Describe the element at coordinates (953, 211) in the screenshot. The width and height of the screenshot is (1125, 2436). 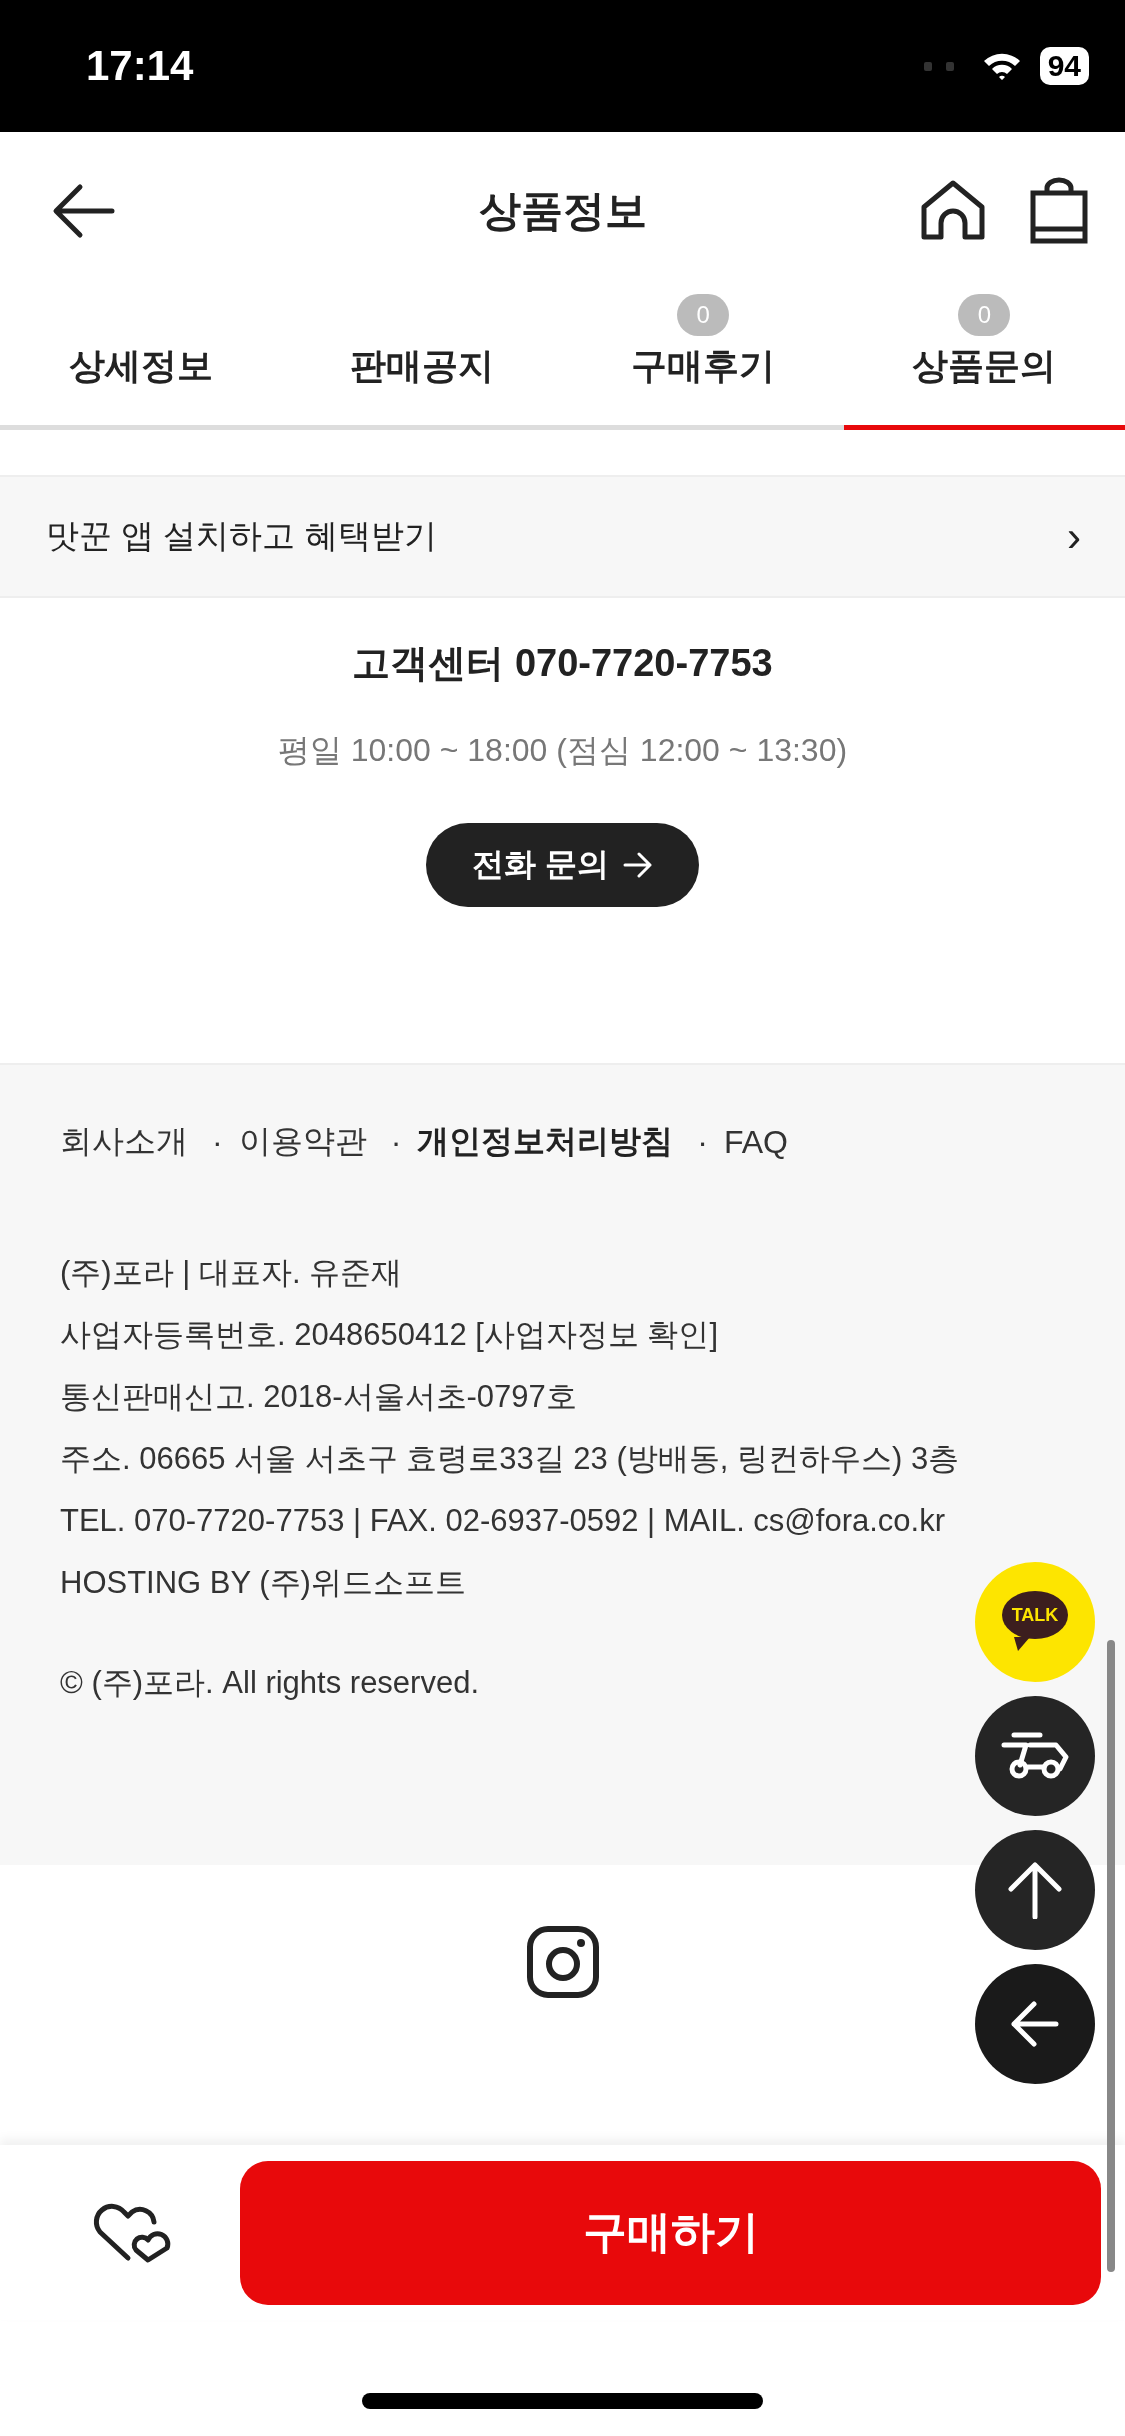
I see `home-icon` at that location.